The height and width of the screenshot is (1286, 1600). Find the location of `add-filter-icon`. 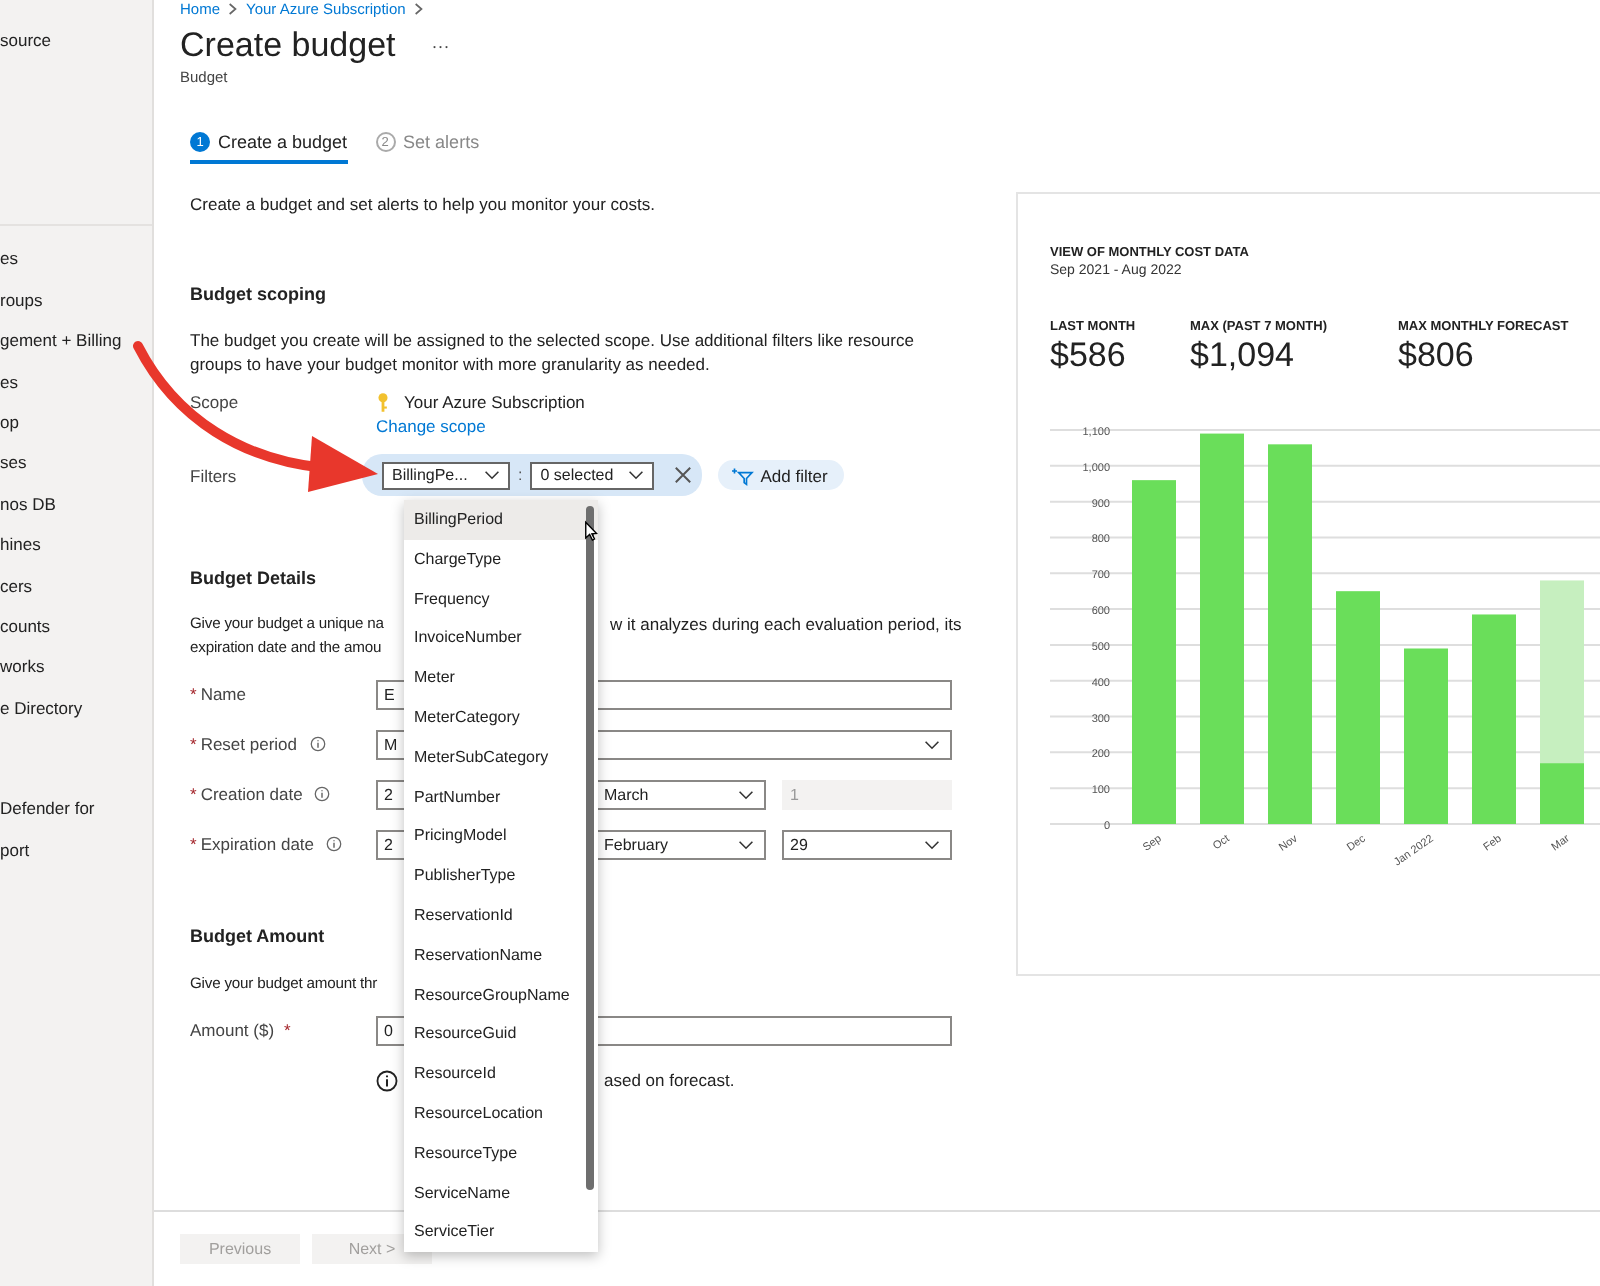

add-filter-icon is located at coordinates (742, 475).